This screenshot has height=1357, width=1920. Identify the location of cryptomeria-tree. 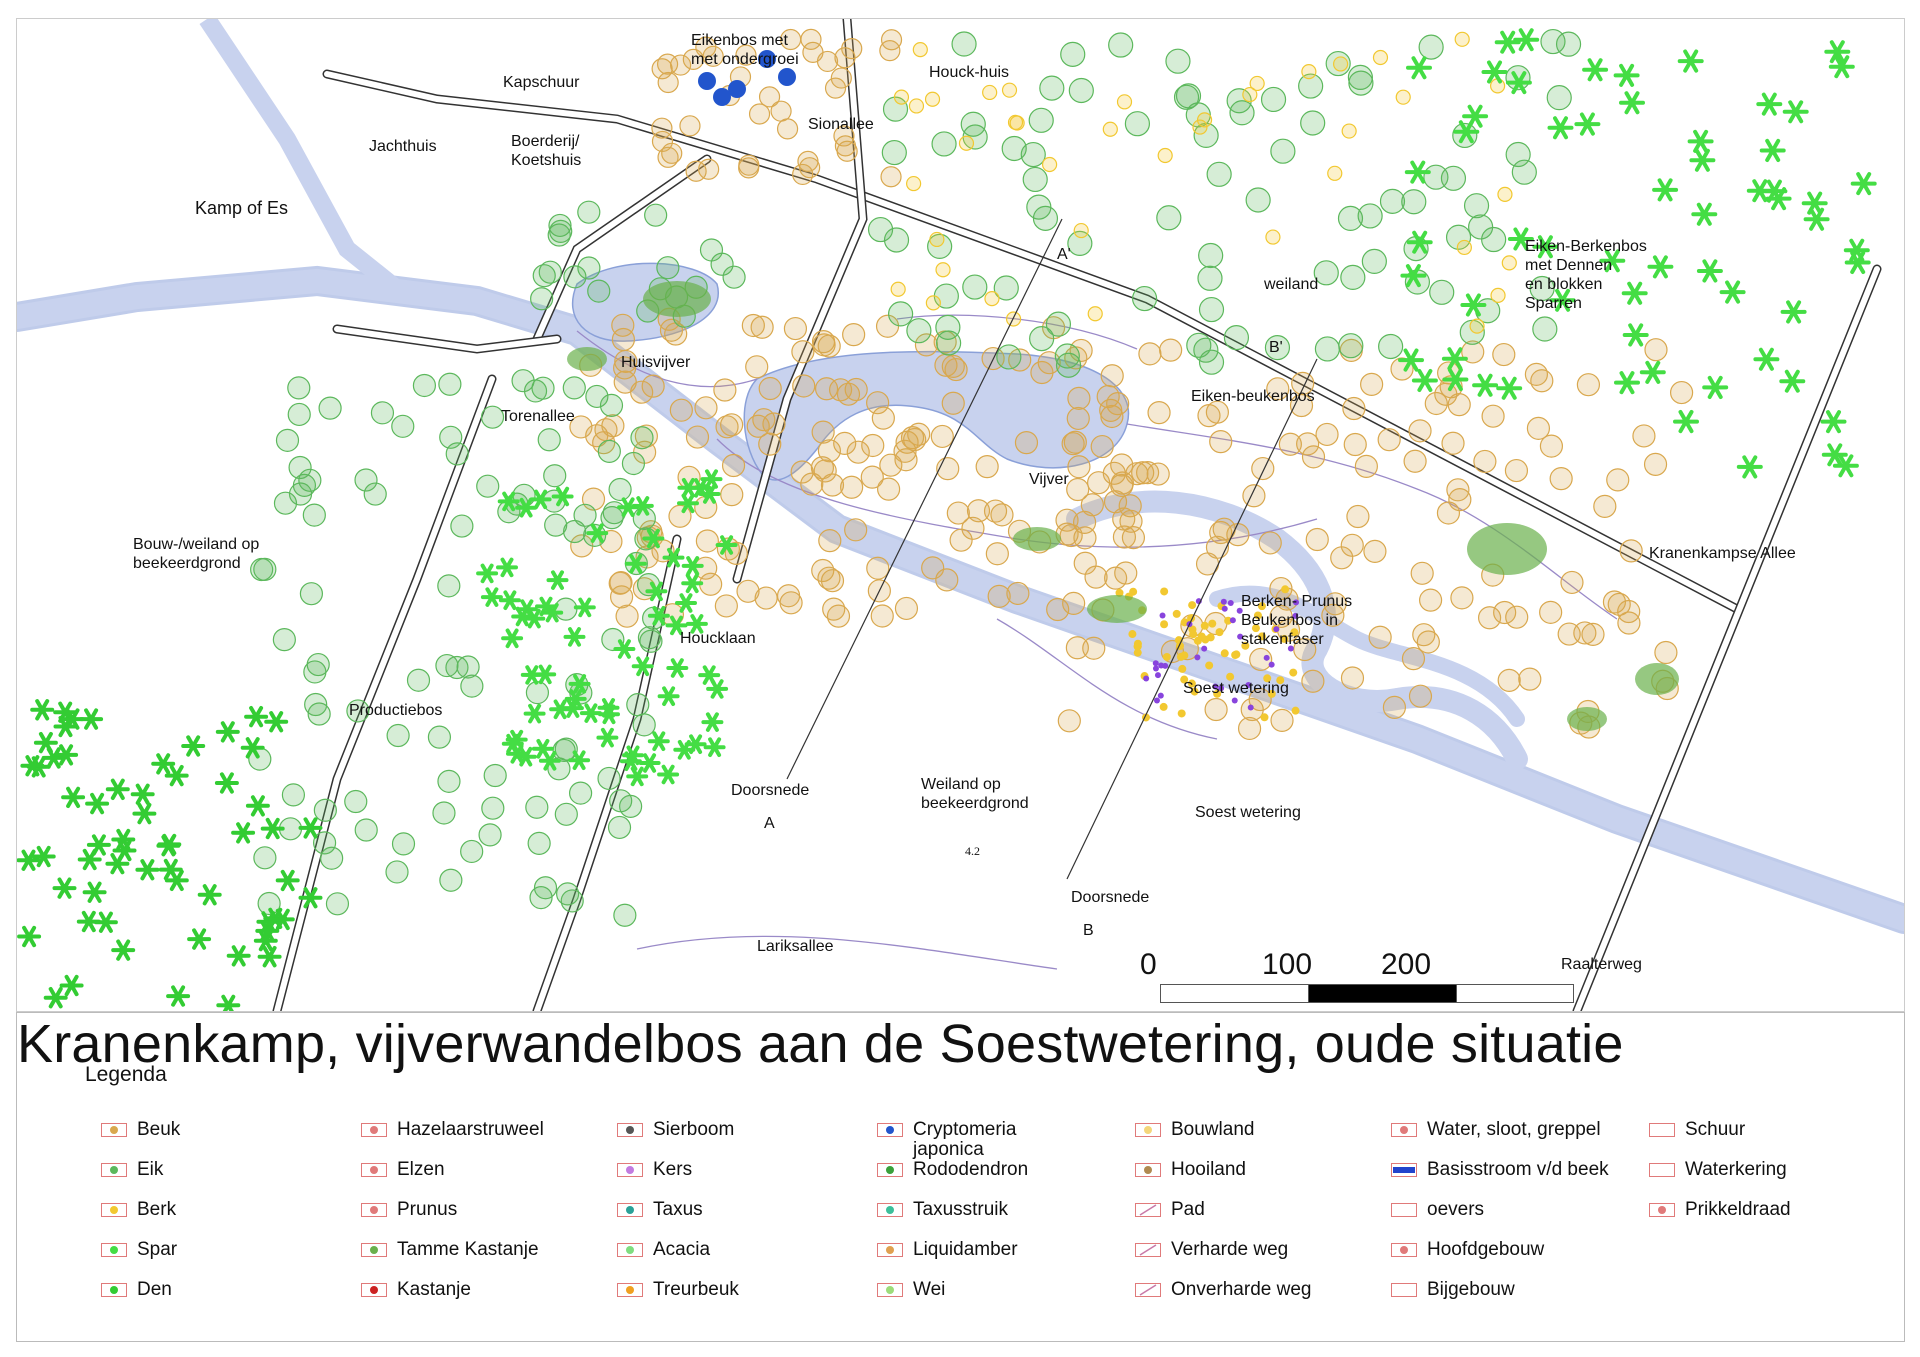
(737, 89).